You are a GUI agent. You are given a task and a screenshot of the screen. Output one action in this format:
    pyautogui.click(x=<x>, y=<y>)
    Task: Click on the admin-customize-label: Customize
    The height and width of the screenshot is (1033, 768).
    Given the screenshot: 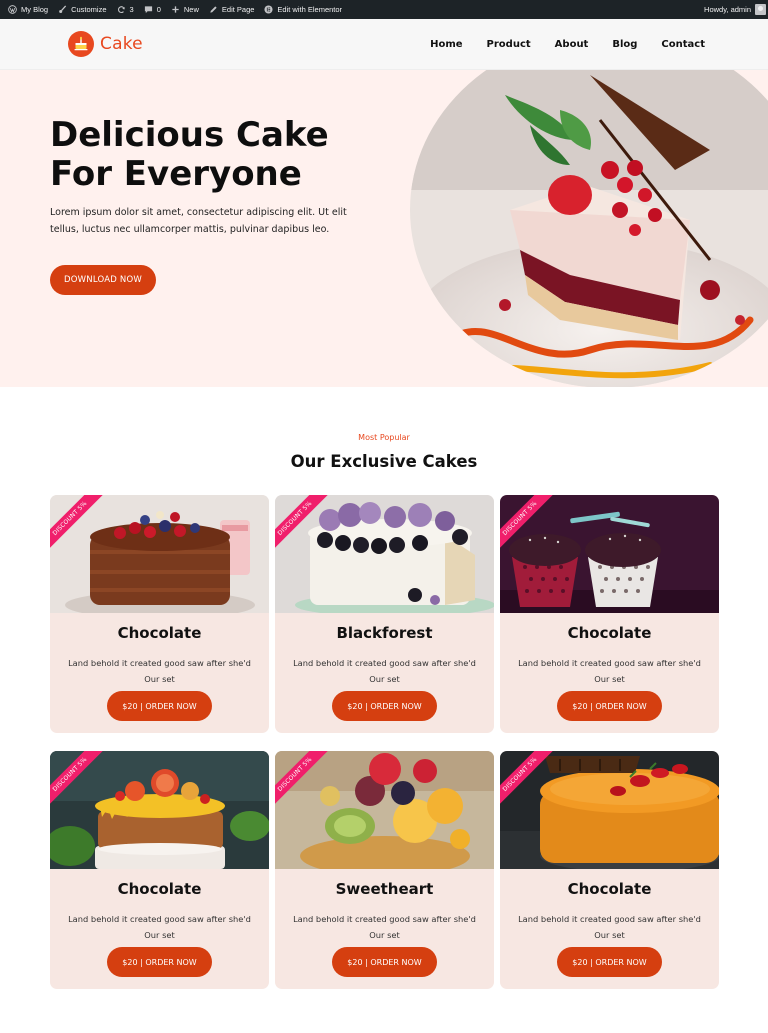 What is the action you would take?
    pyautogui.click(x=89, y=9)
    